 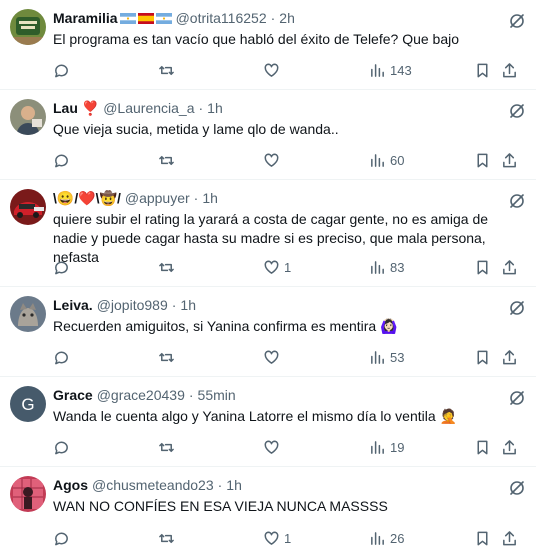 What do you see at coordinates (390, 70) in the screenshot?
I see `views-button: 143` at bounding box center [390, 70].